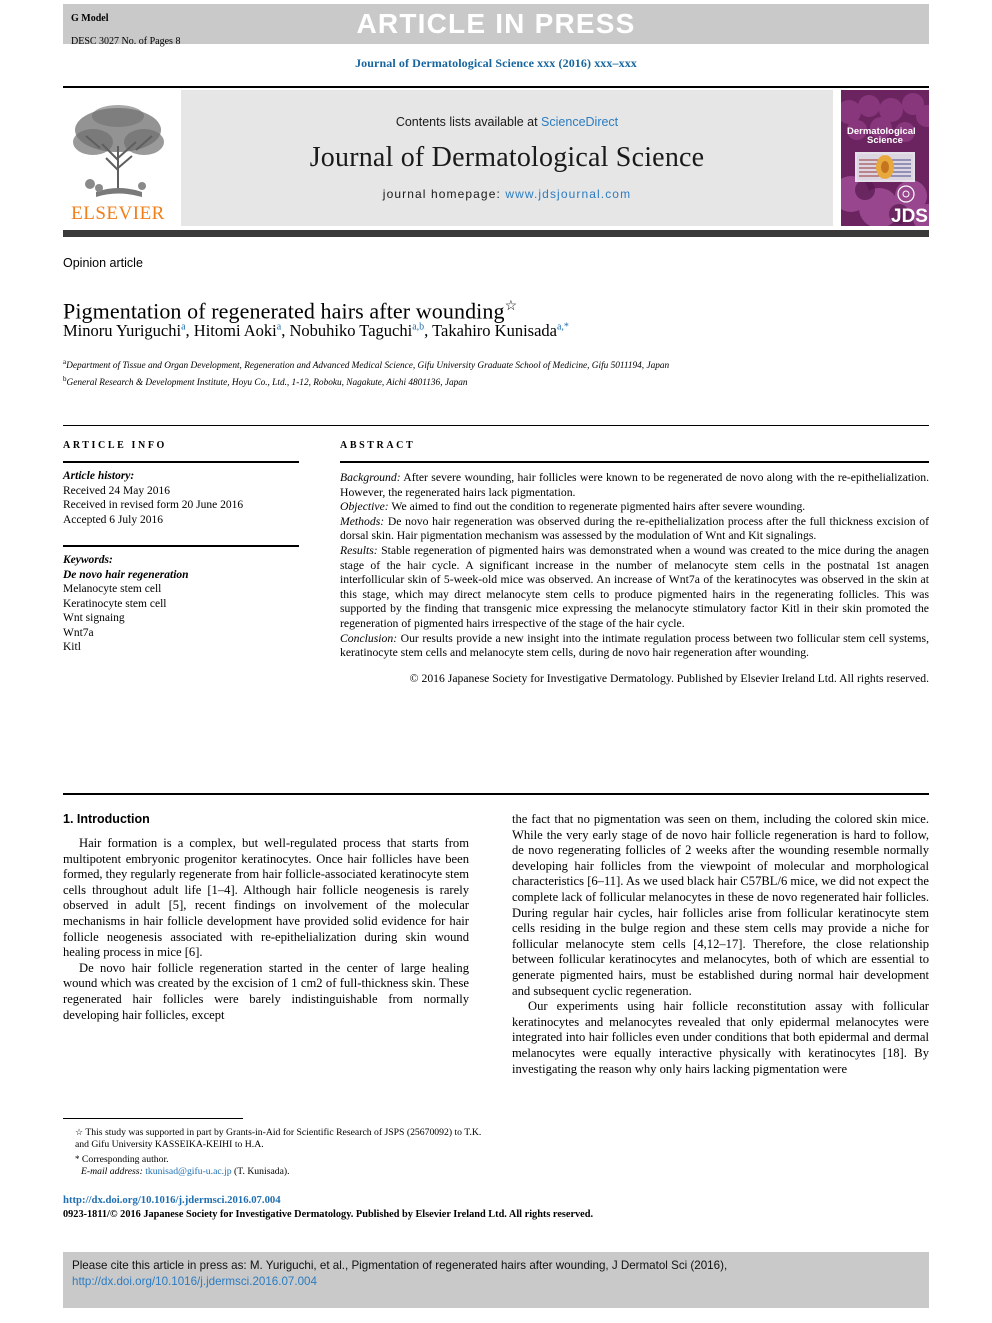 The width and height of the screenshot is (992, 1323). Describe the element at coordinates (634, 462) in the screenshot. I see `abstract-rule` at that location.